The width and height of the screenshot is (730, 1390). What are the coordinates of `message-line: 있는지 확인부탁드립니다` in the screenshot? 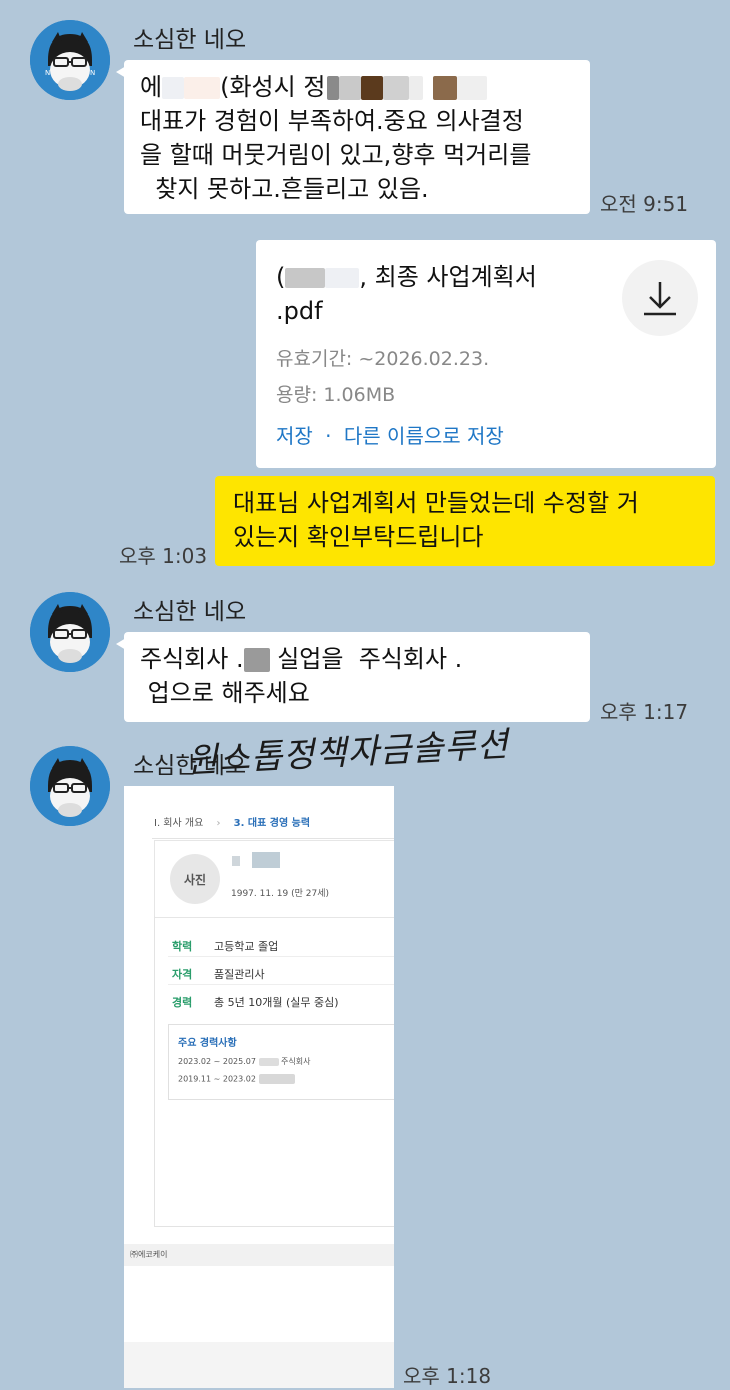 It's located at (358, 537).